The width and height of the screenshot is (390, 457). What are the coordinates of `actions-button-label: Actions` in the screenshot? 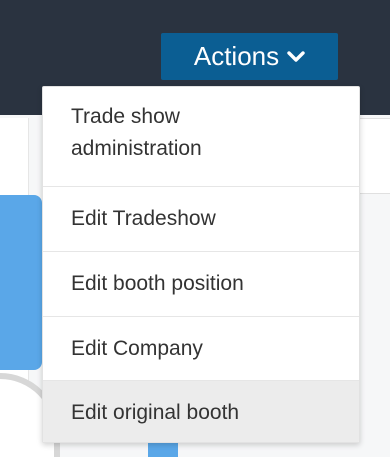 It's located at (236, 56).